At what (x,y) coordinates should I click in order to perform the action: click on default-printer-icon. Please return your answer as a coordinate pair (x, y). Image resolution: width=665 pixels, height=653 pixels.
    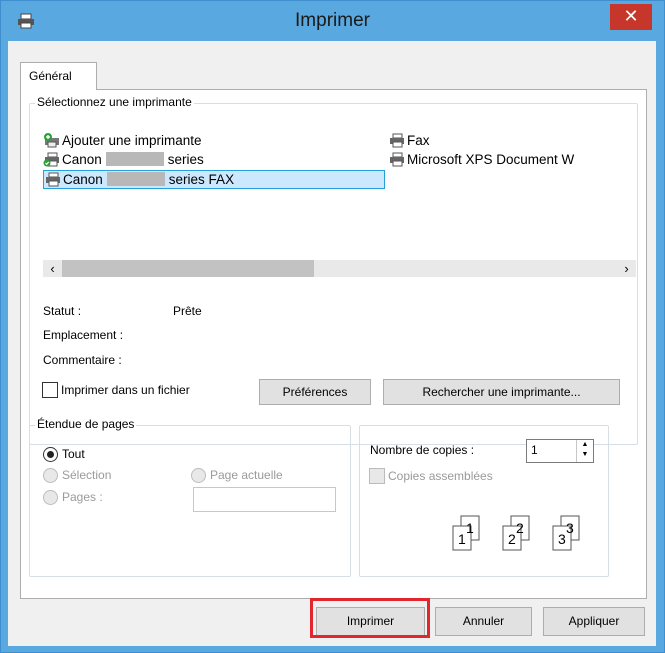
    Looking at the image, I should click on (52, 159).